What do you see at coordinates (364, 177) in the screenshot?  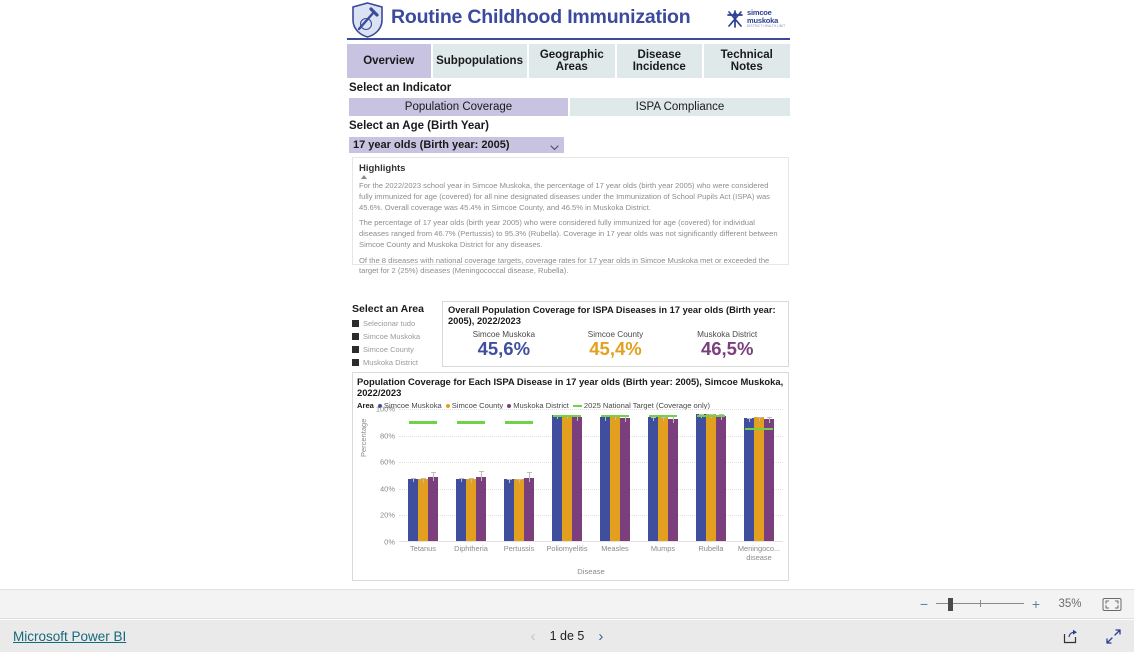 I see `collapse-caret-icon` at bounding box center [364, 177].